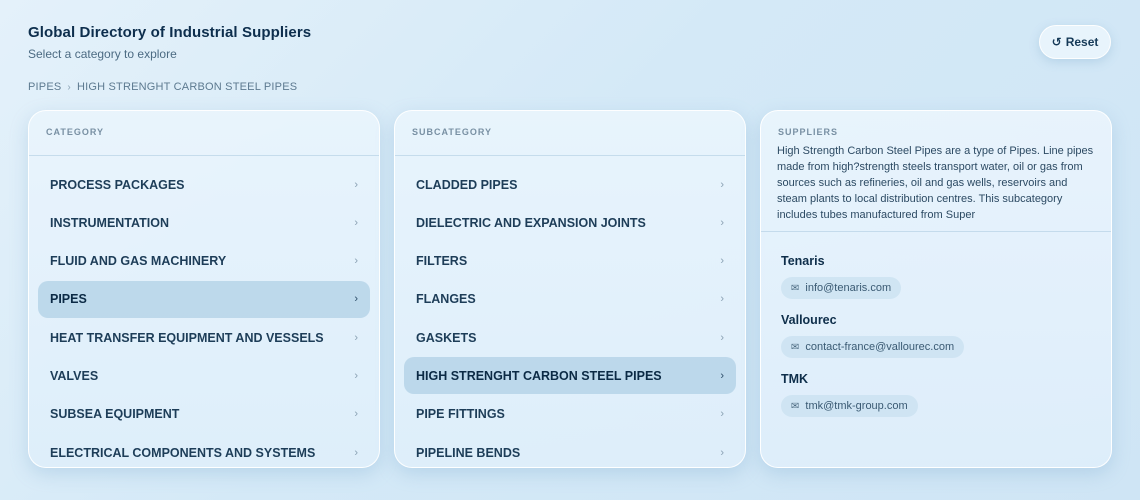 This screenshot has height=500, width=1140. Describe the element at coordinates (570, 184) in the screenshot. I see `subcategory-item: CLADDED PIPES ›` at that location.